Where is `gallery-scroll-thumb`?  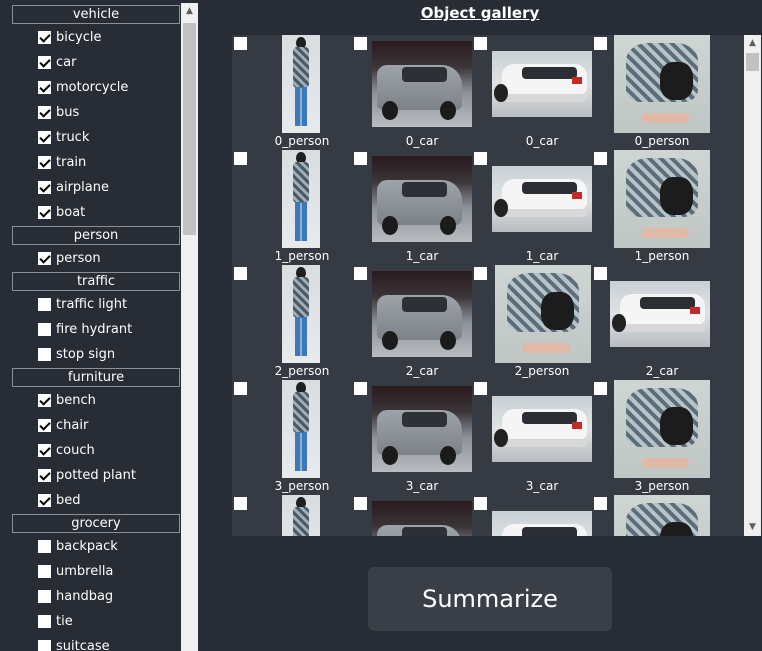 gallery-scroll-thumb is located at coordinates (752, 62).